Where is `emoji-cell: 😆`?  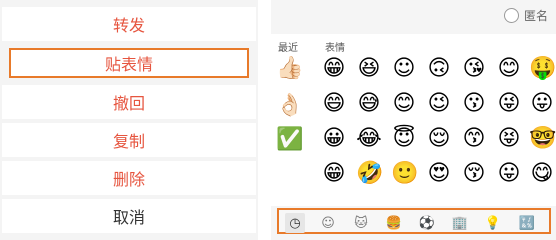
emoji-cell: 😆 is located at coordinates (369, 69).